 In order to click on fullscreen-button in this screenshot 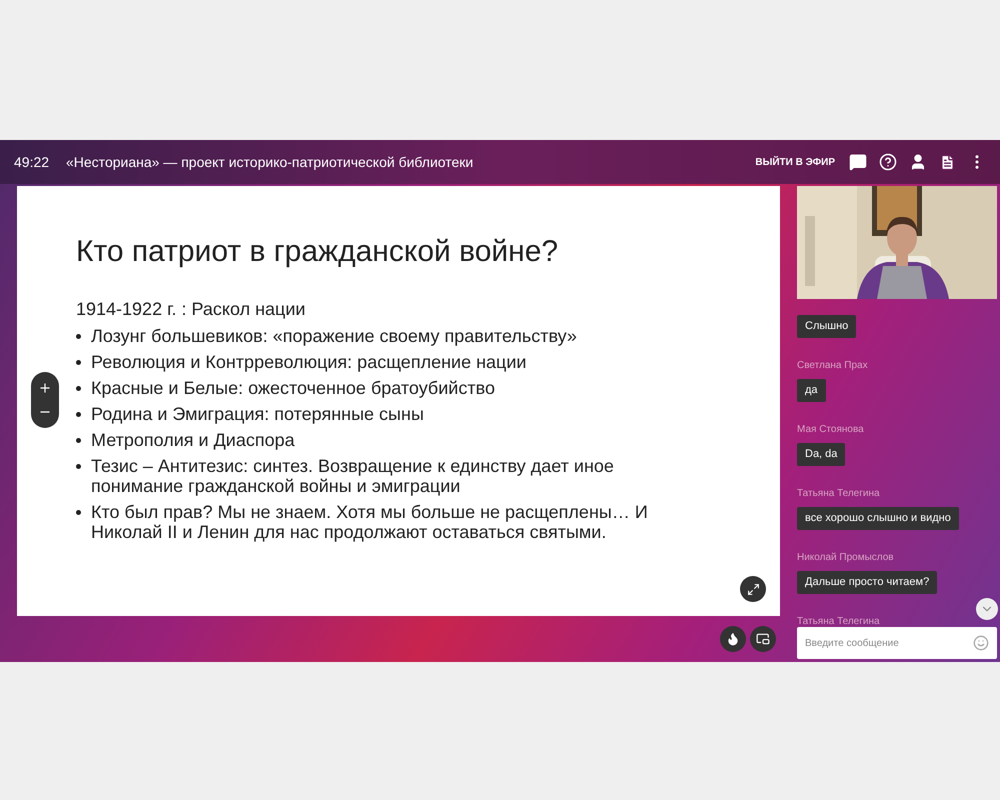, I will do `click(753, 589)`.